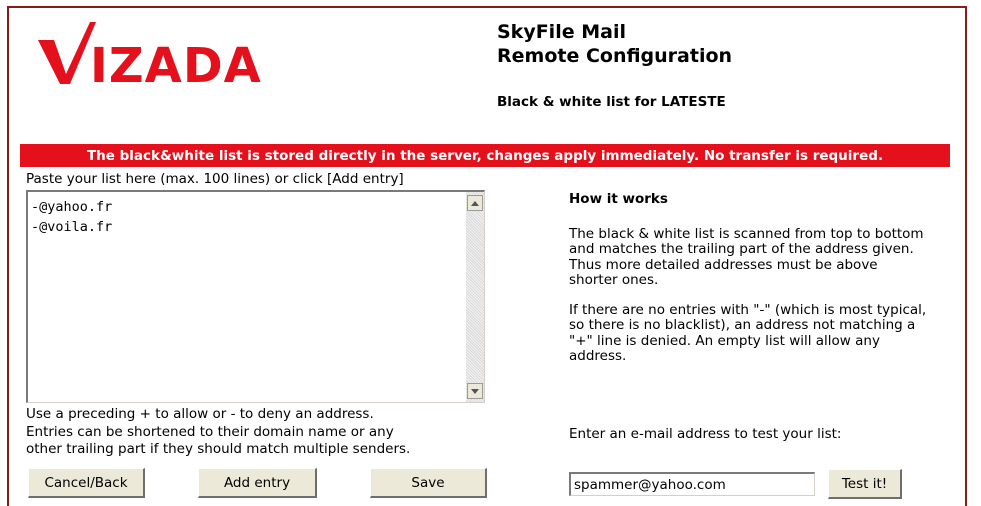 This screenshot has width=981, height=506. What do you see at coordinates (615, 56) in the screenshot?
I see `app-title-line2: Remote Configuration` at bounding box center [615, 56].